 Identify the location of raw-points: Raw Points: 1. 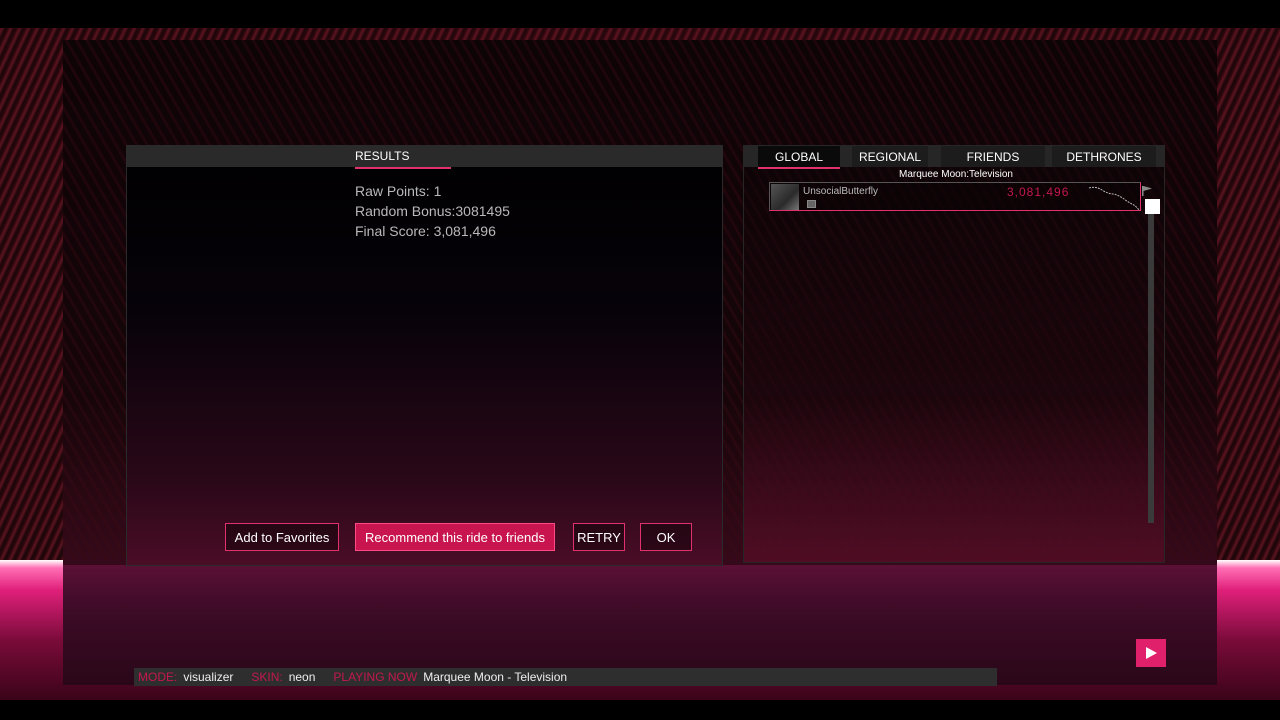
(398, 191).